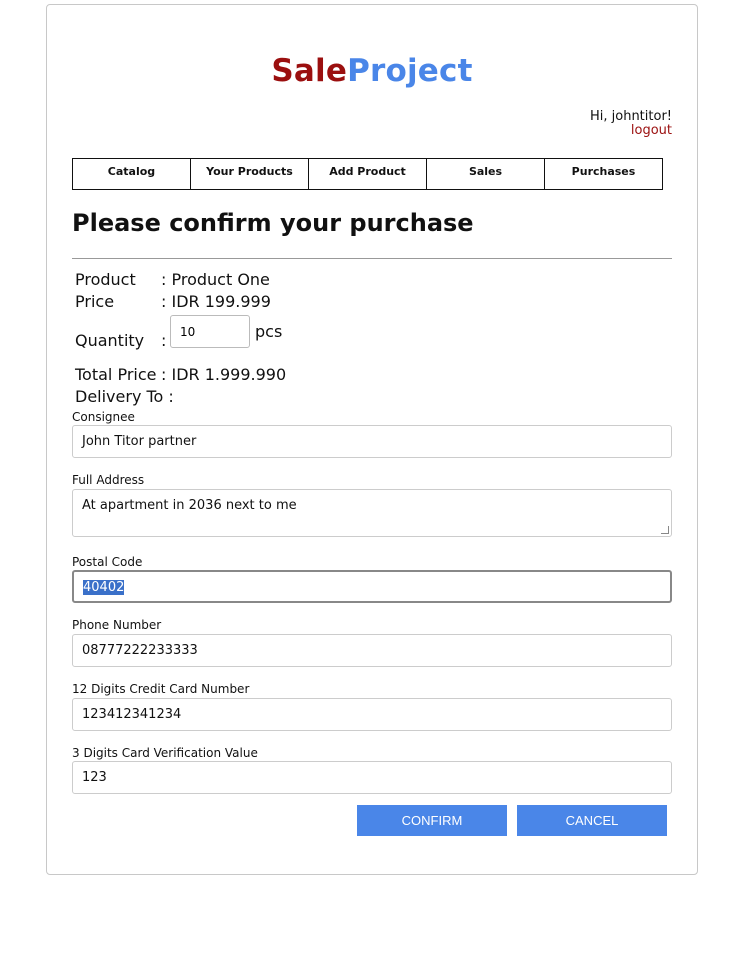 The image size is (743, 953). What do you see at coordinates (108, 480) in the screenshot?
I see `address-label: Full Address` at bounding box center [108, 480].